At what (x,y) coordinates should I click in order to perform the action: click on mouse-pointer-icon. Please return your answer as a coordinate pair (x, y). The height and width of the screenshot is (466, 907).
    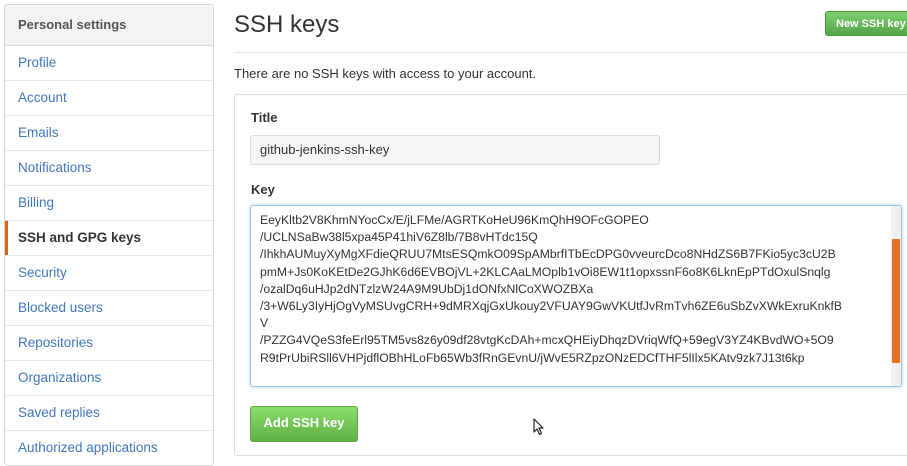
    Looking at the image, I should click on (538, 427).